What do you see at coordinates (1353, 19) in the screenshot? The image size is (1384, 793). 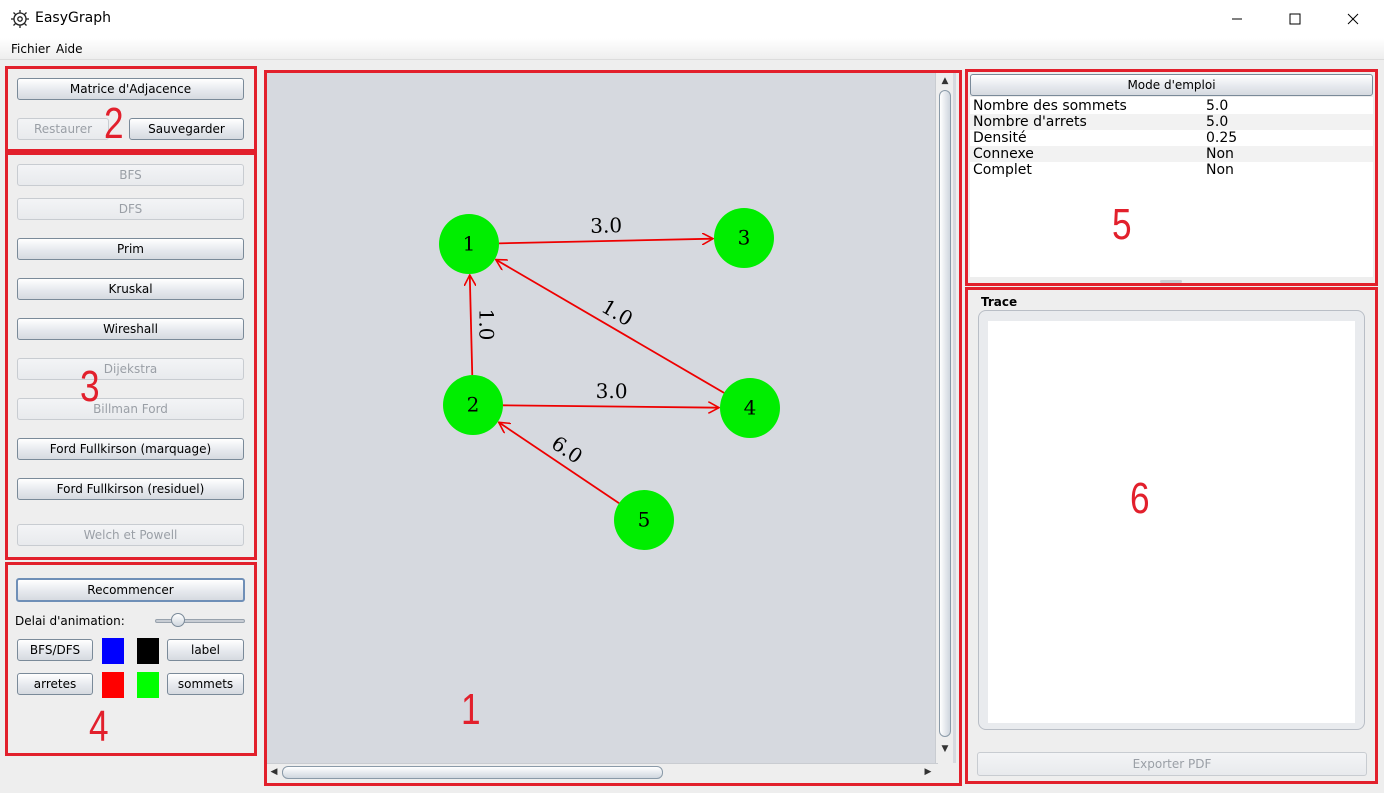 I see `close-icon` at bounding box center [1353, 19].